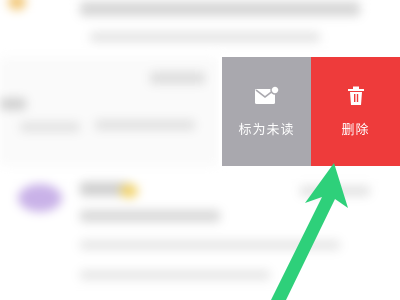 The image size is (400, 300). Describe the element at coordinates (40, 198) in the screenshot. I see `avatar` at that location.